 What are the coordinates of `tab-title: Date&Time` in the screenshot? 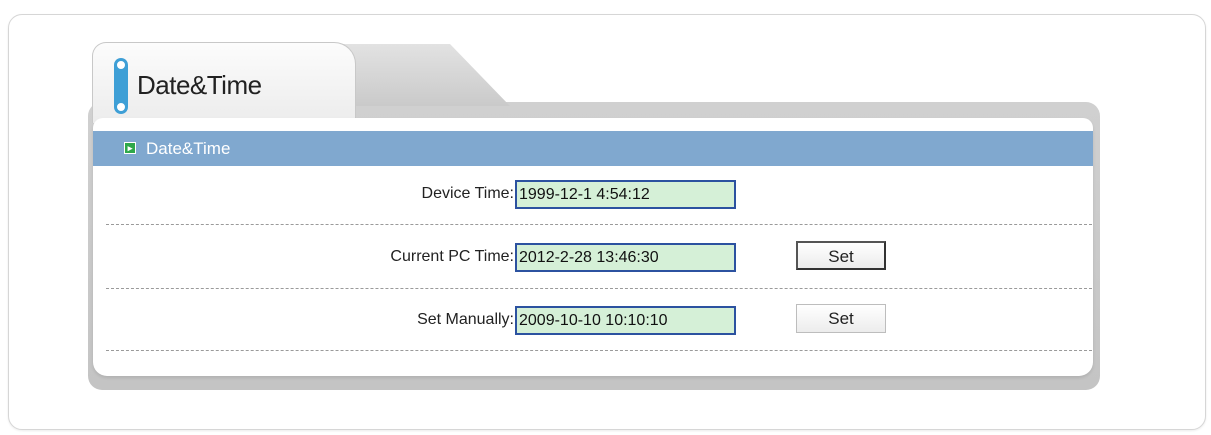 It's located at (199, 85).